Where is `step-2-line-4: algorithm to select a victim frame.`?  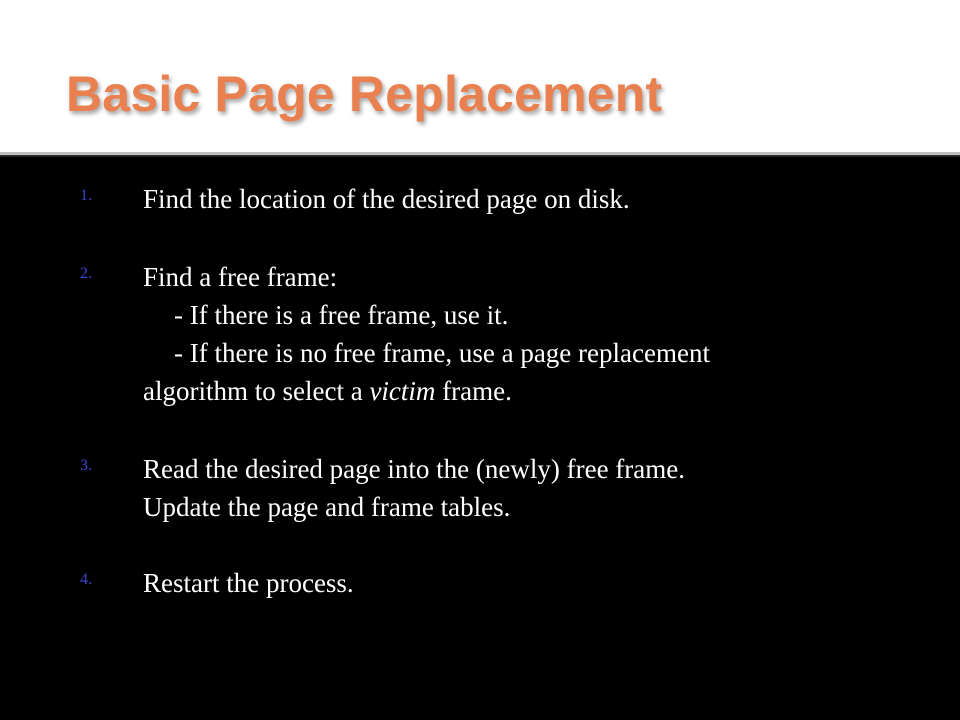
step-2-line-4: algorithm to select a victim frame. is located at coordinates (327, 391).